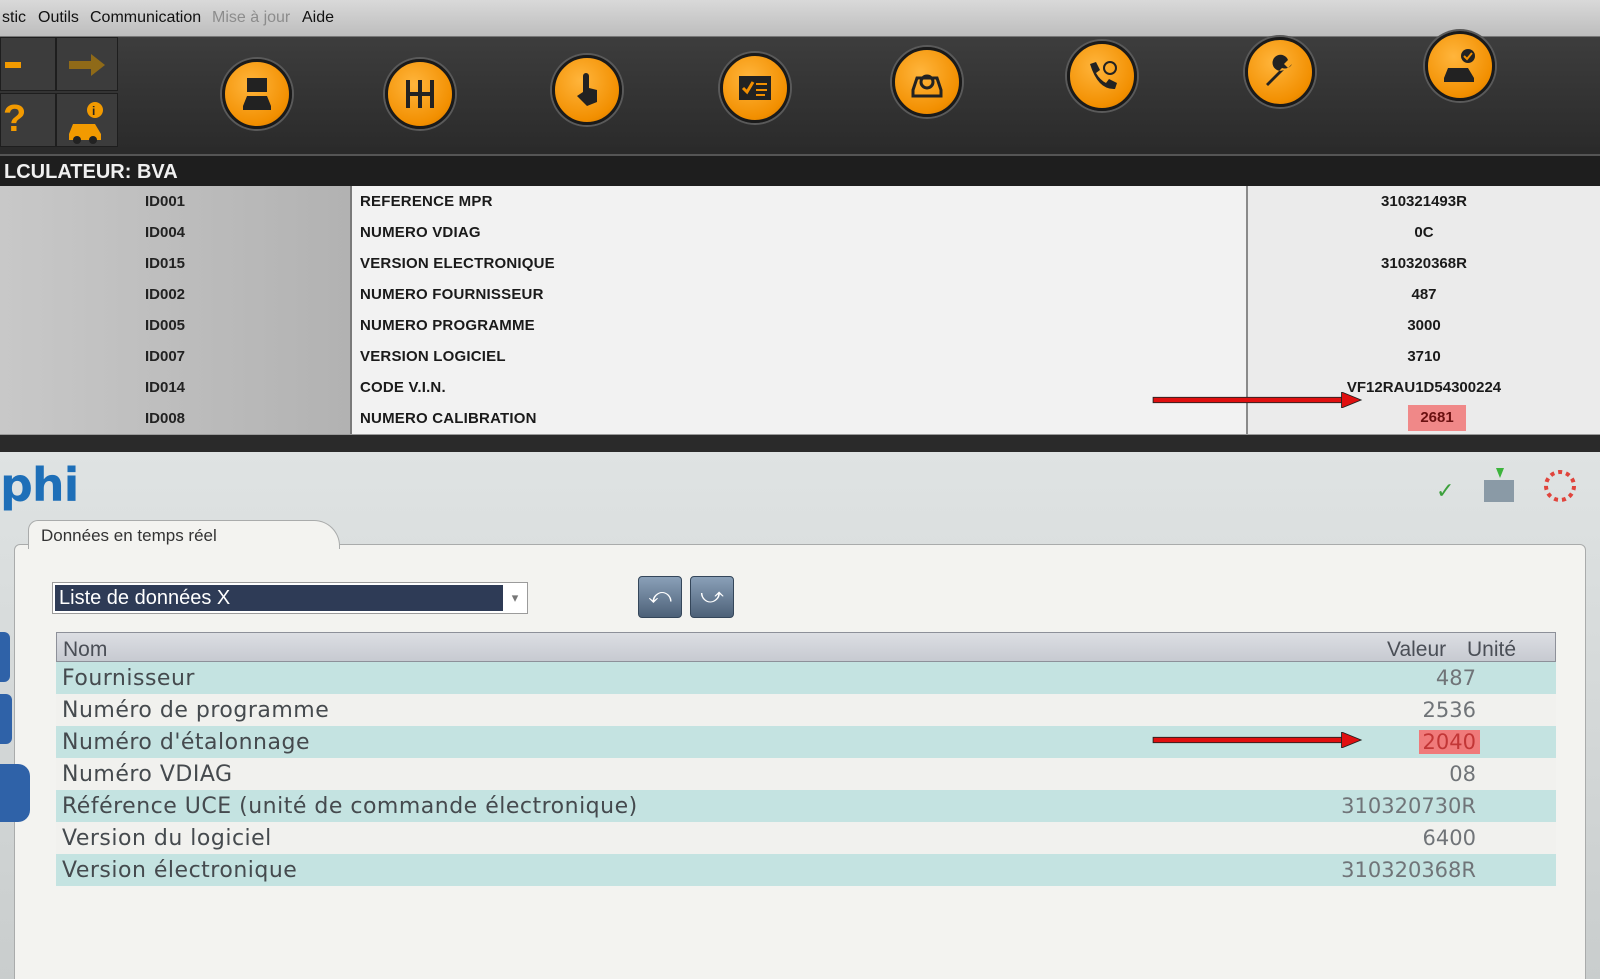  What do you see at coordinates (1460, 66) in the screenshot?
I see `car-check-button` at bounding box center [1460, 66].